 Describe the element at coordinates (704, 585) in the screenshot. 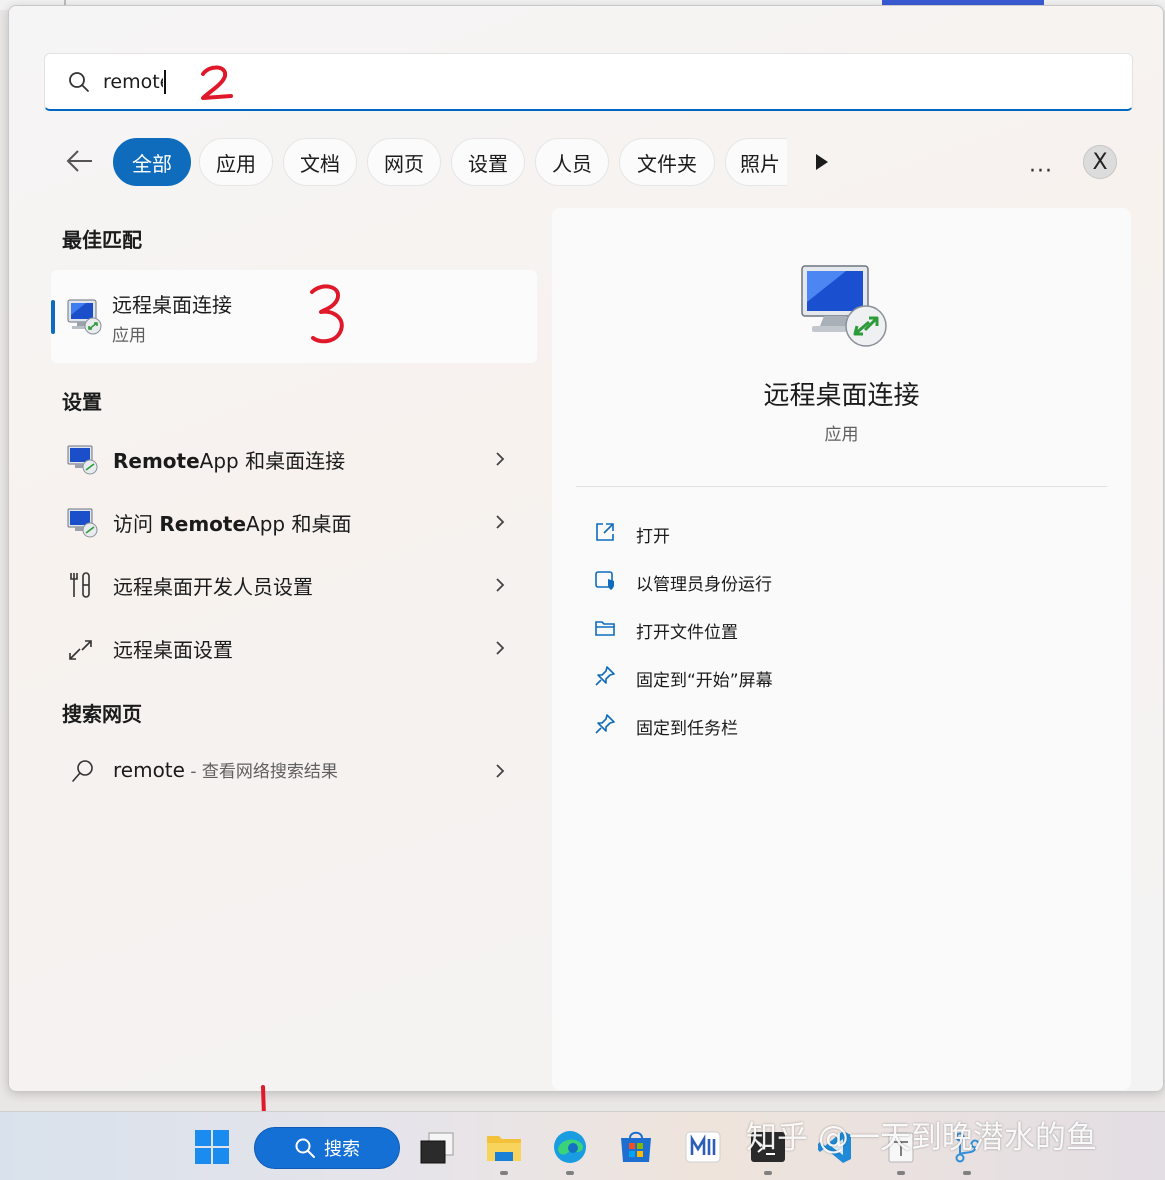

I see `action-label: 以管理员身份运行` at that location.